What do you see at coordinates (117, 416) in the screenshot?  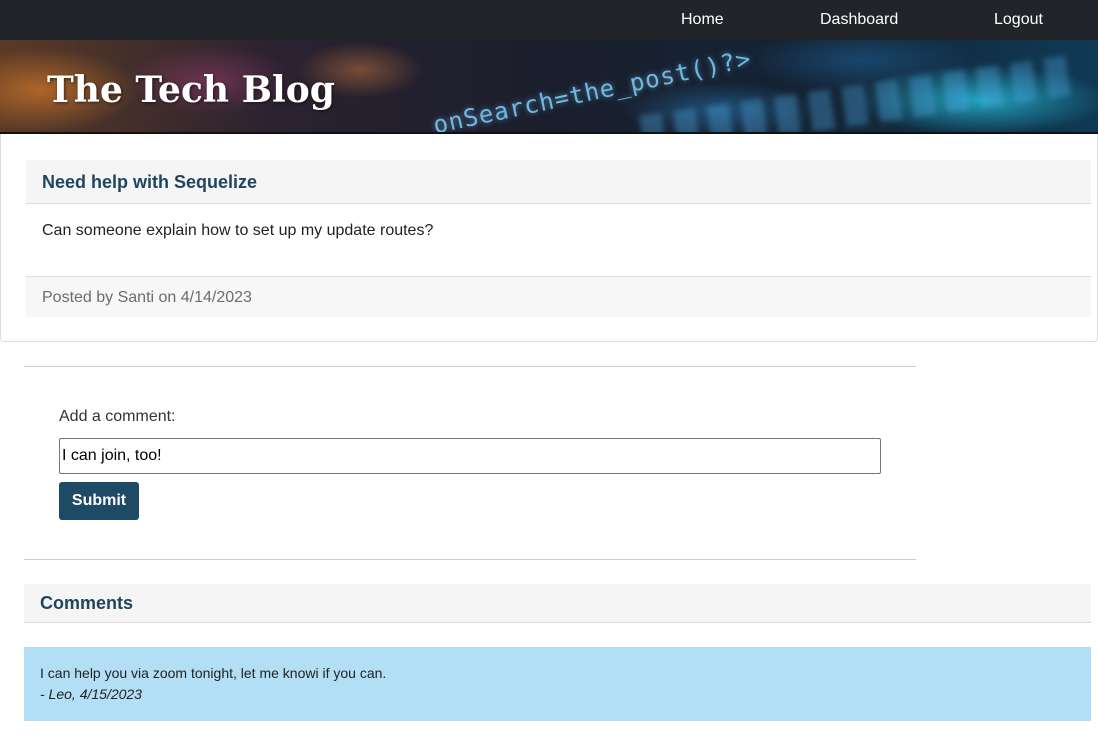 I see `comment-label: Add a comment:` at bounding box center [117, 416].